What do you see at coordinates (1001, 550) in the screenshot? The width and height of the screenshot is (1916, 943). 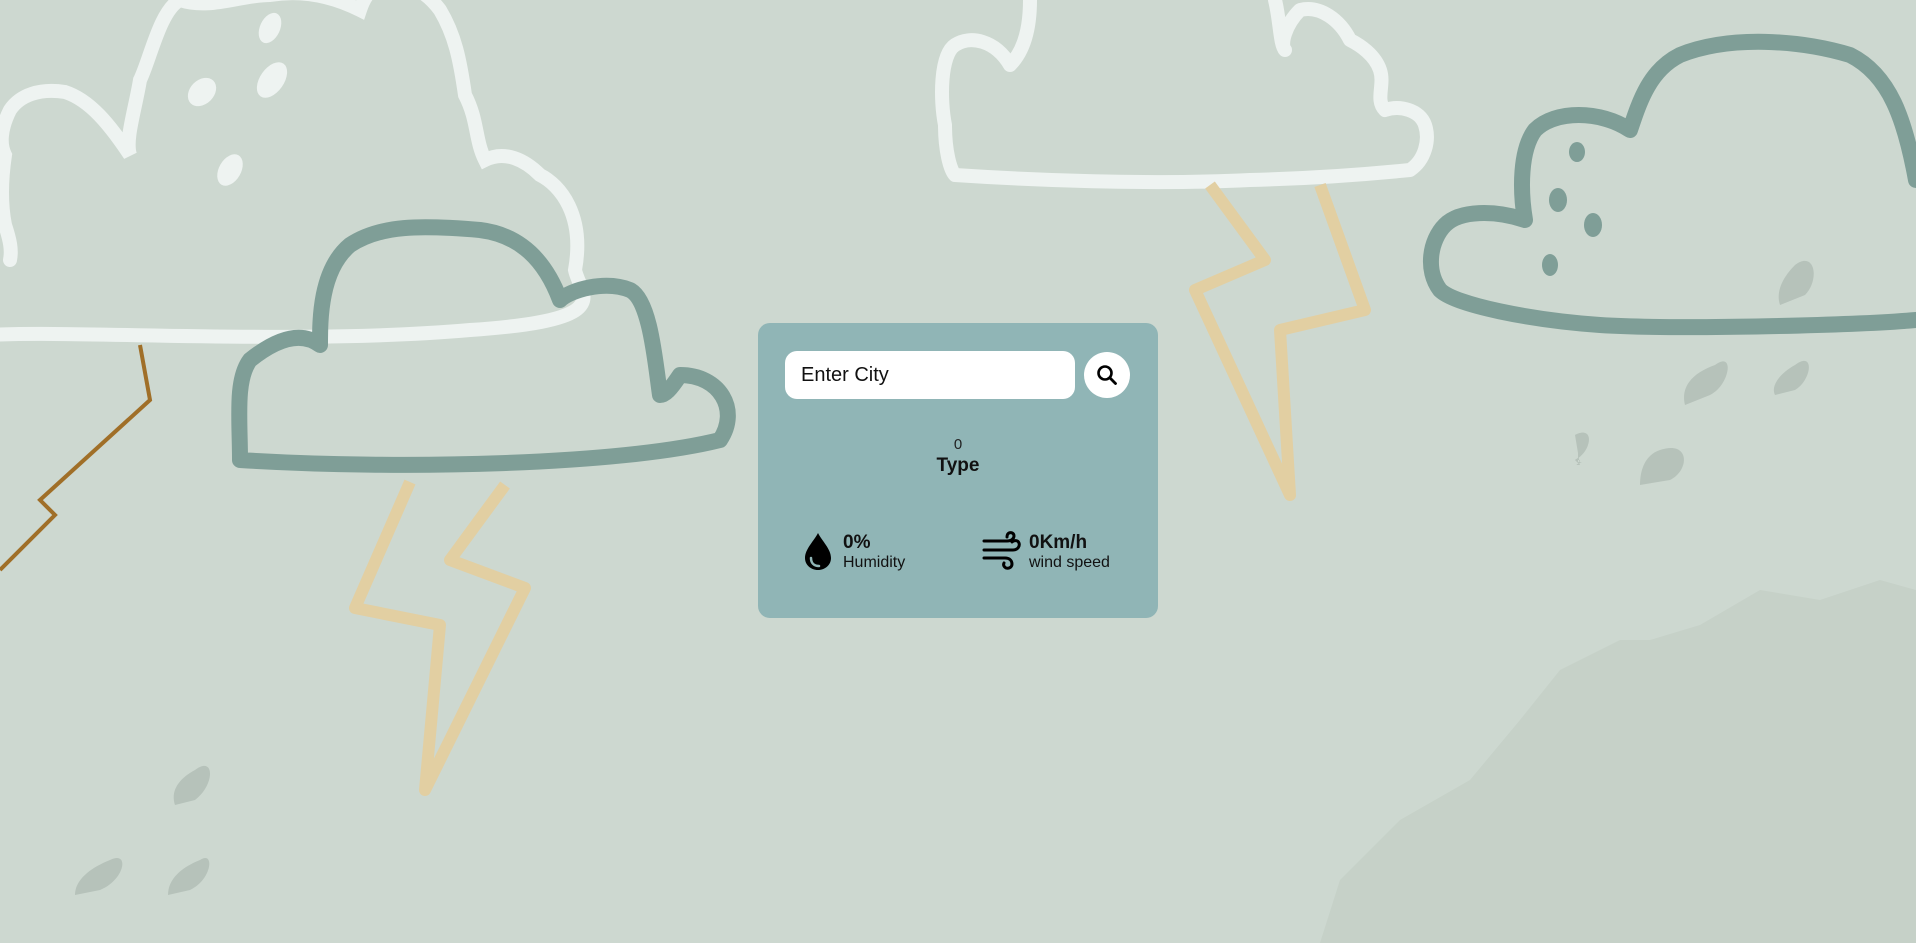 I see `wind-icon` at bounding box center [1001, 550].